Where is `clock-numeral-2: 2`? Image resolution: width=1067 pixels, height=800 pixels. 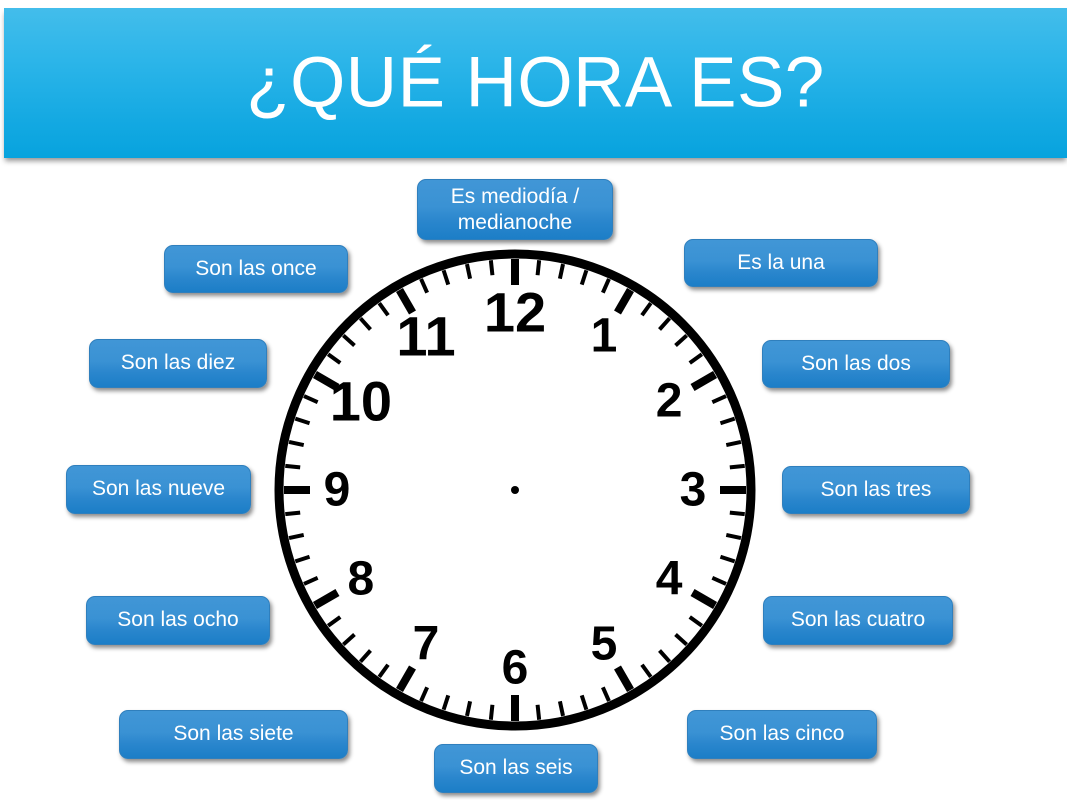 clock-numeral-2: 2 is located at coordinates (669, 401).